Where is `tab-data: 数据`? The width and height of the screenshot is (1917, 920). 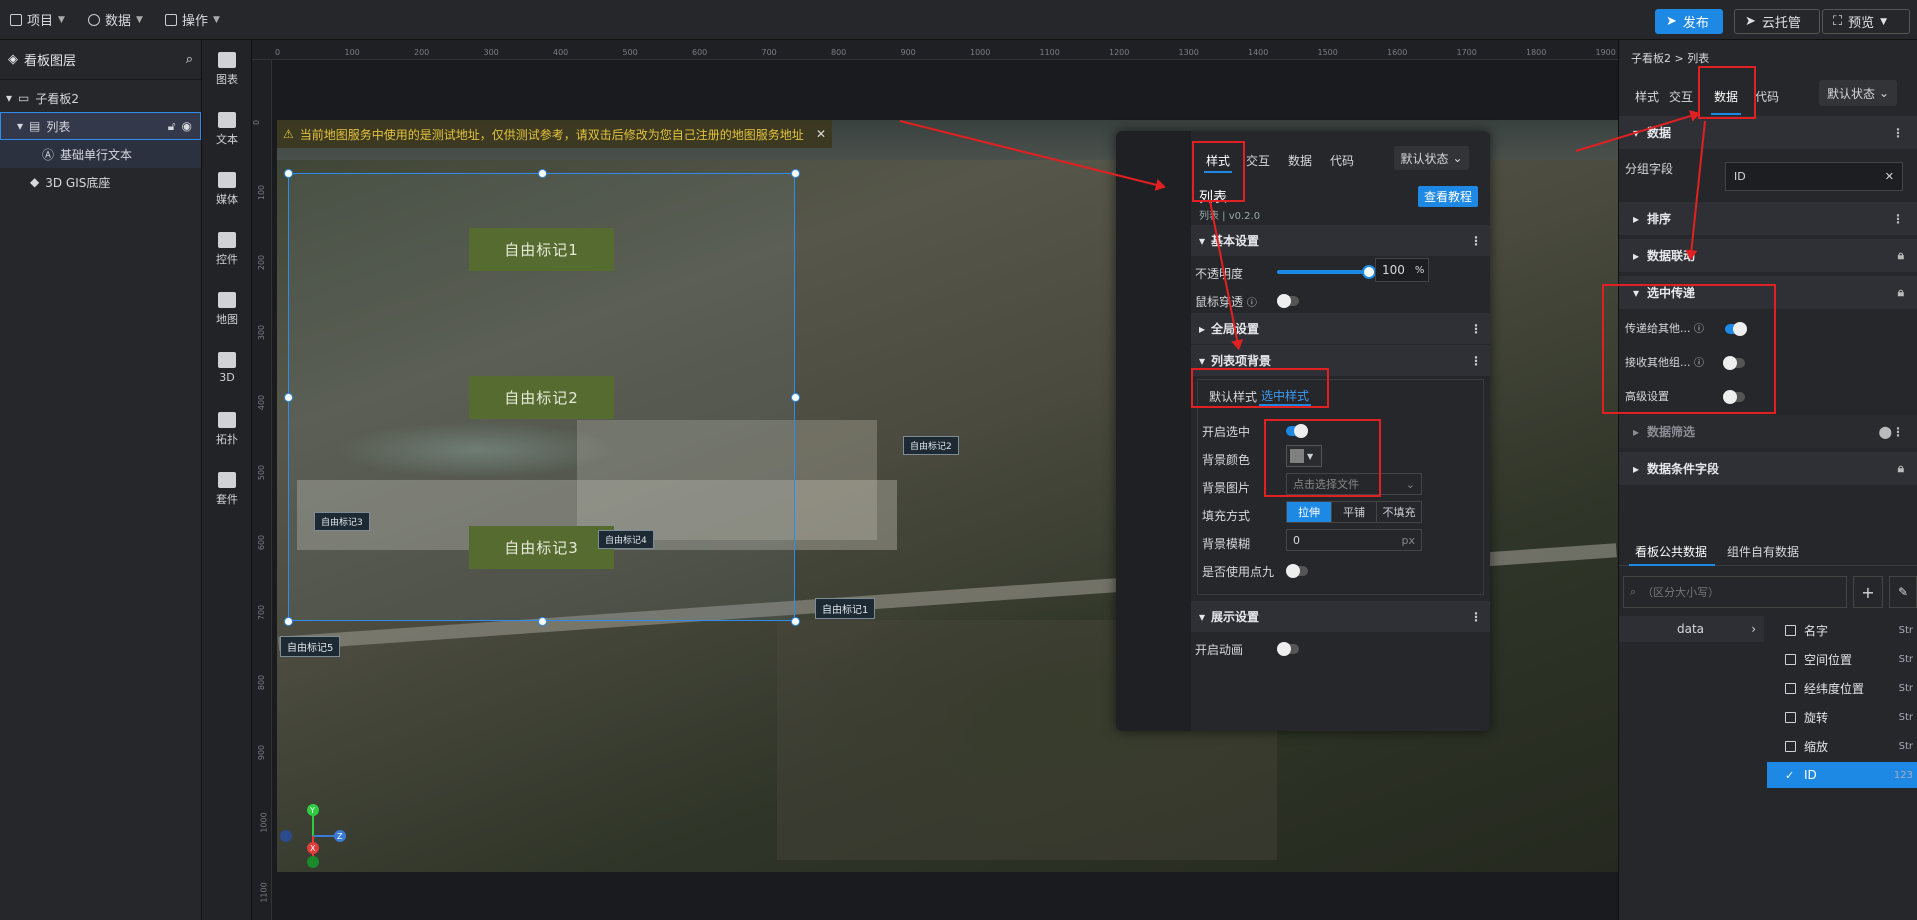 tab-data: 数据 is located at coordinates (1300, 160).